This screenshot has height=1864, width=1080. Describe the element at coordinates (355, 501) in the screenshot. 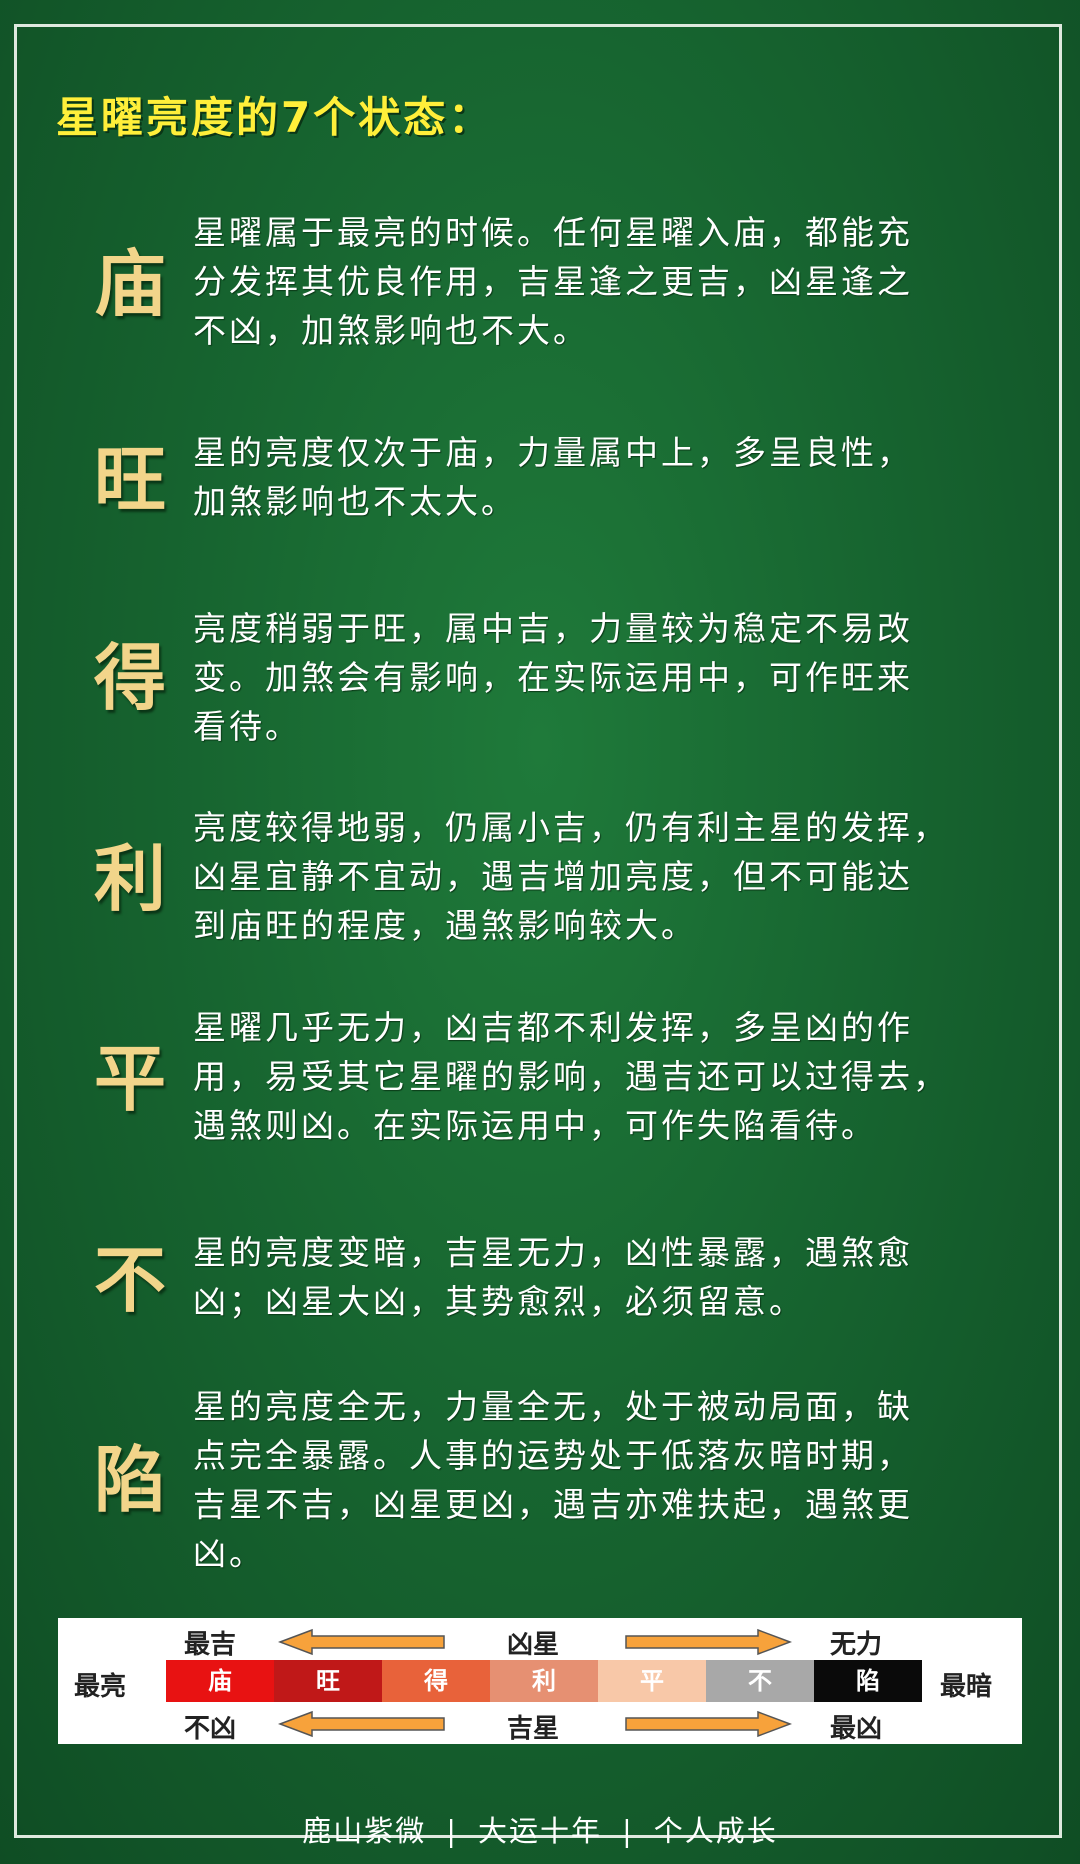

I see `description-line: 加煞影响也不太大。` at that location.